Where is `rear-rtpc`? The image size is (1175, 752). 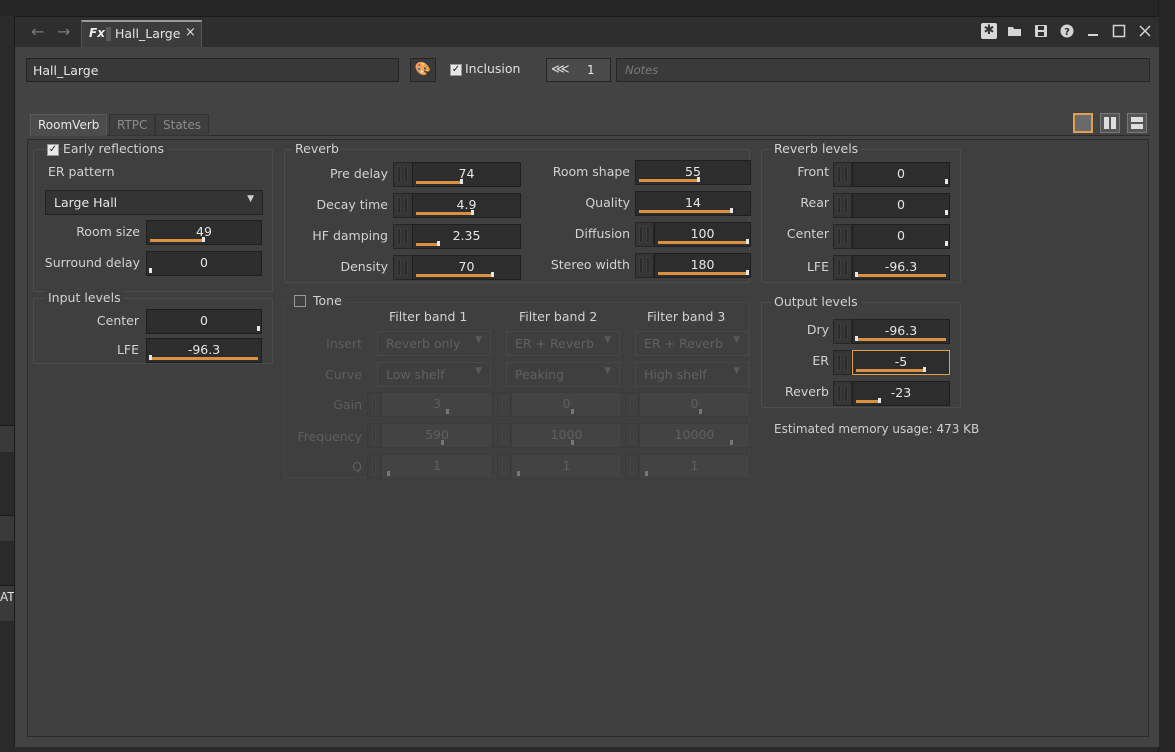 rear-rtpc is located at coordinates (842, 205).